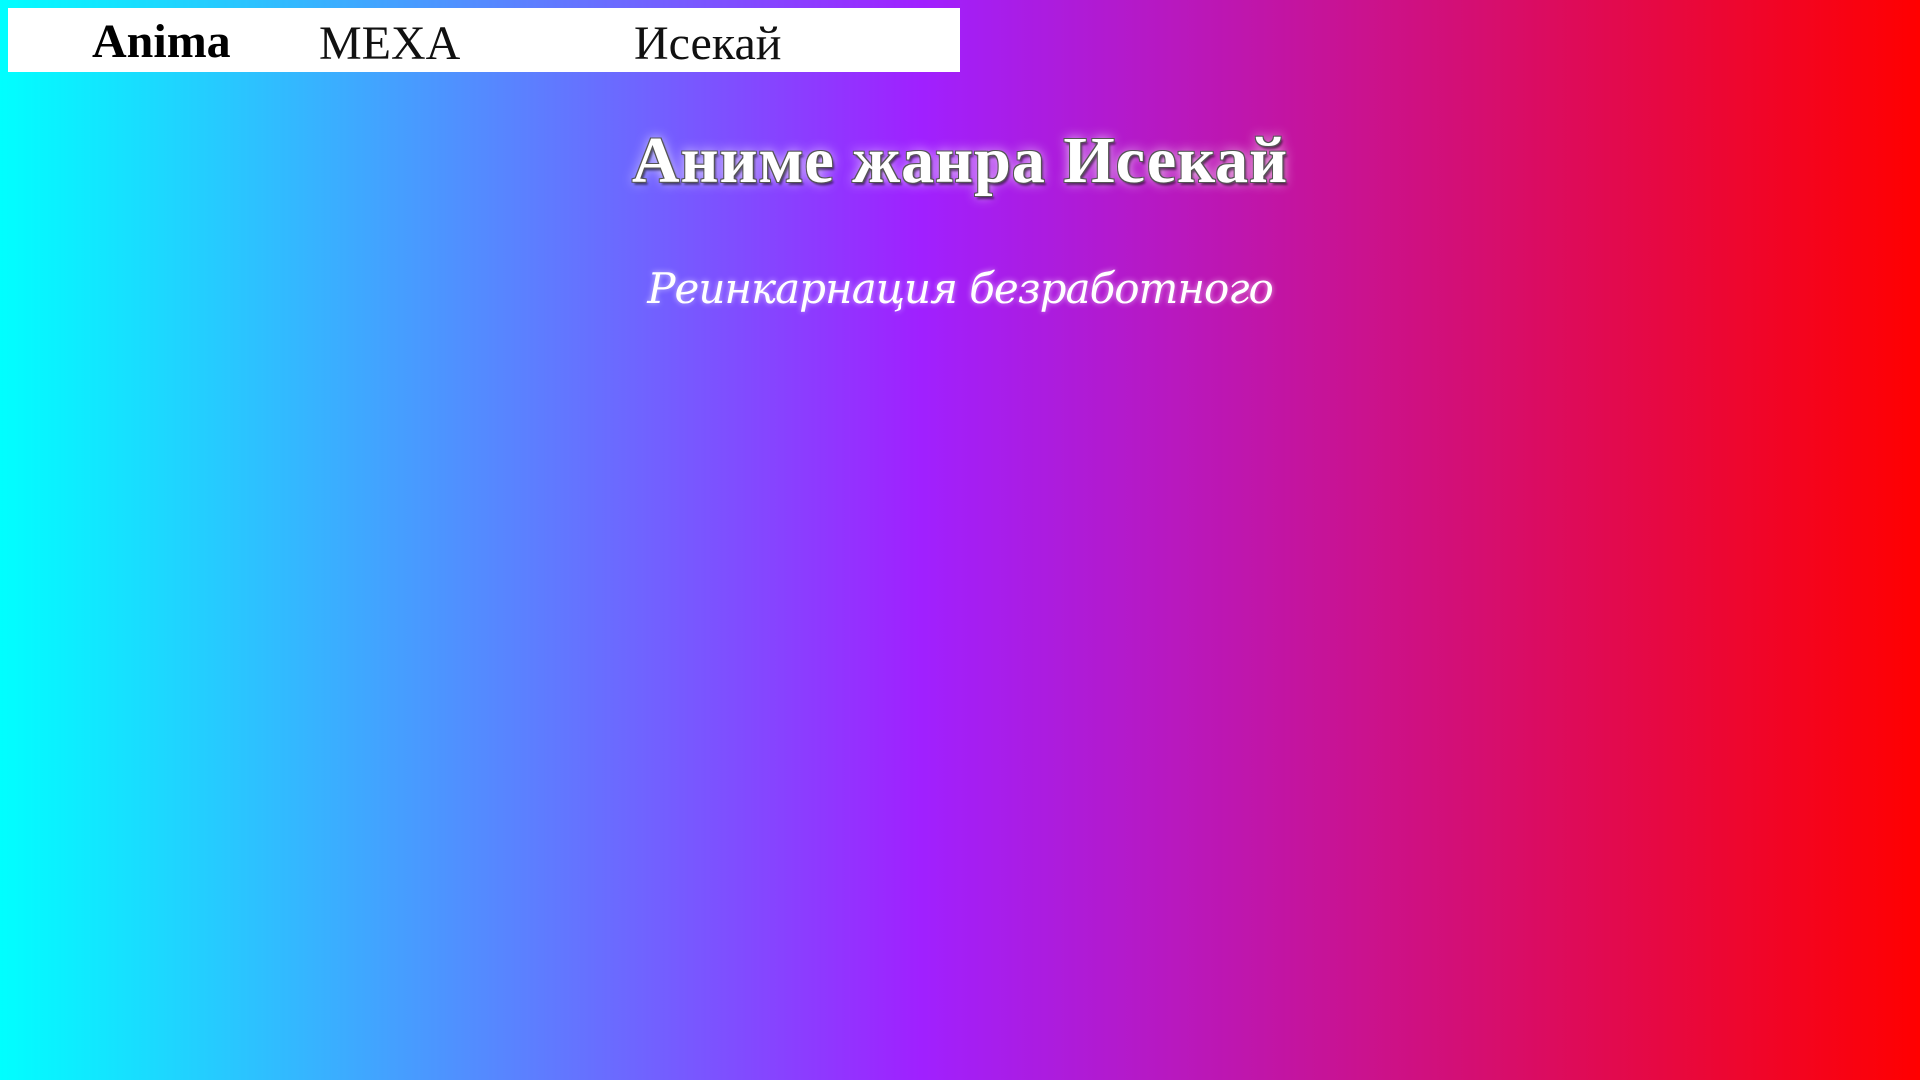  I want to click on anime-item-link: Реинкарнация безработного, so click(960, 289).